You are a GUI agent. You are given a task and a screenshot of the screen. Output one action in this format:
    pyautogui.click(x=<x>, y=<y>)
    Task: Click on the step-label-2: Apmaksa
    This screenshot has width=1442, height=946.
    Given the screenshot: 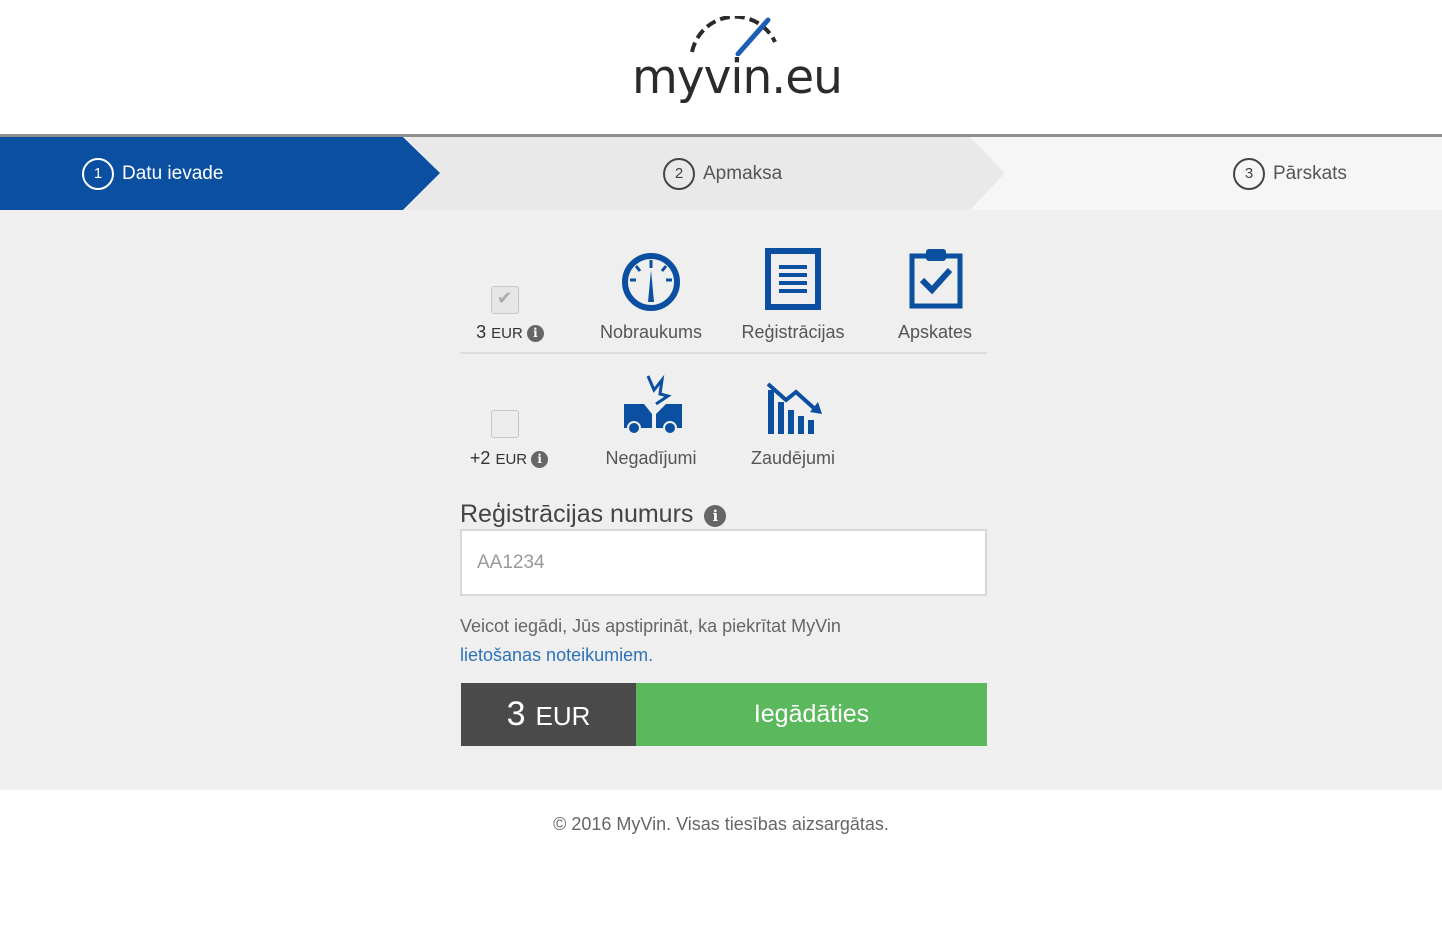 What is the action you would take?
    pyautogui.click(x=743, y=173)
    